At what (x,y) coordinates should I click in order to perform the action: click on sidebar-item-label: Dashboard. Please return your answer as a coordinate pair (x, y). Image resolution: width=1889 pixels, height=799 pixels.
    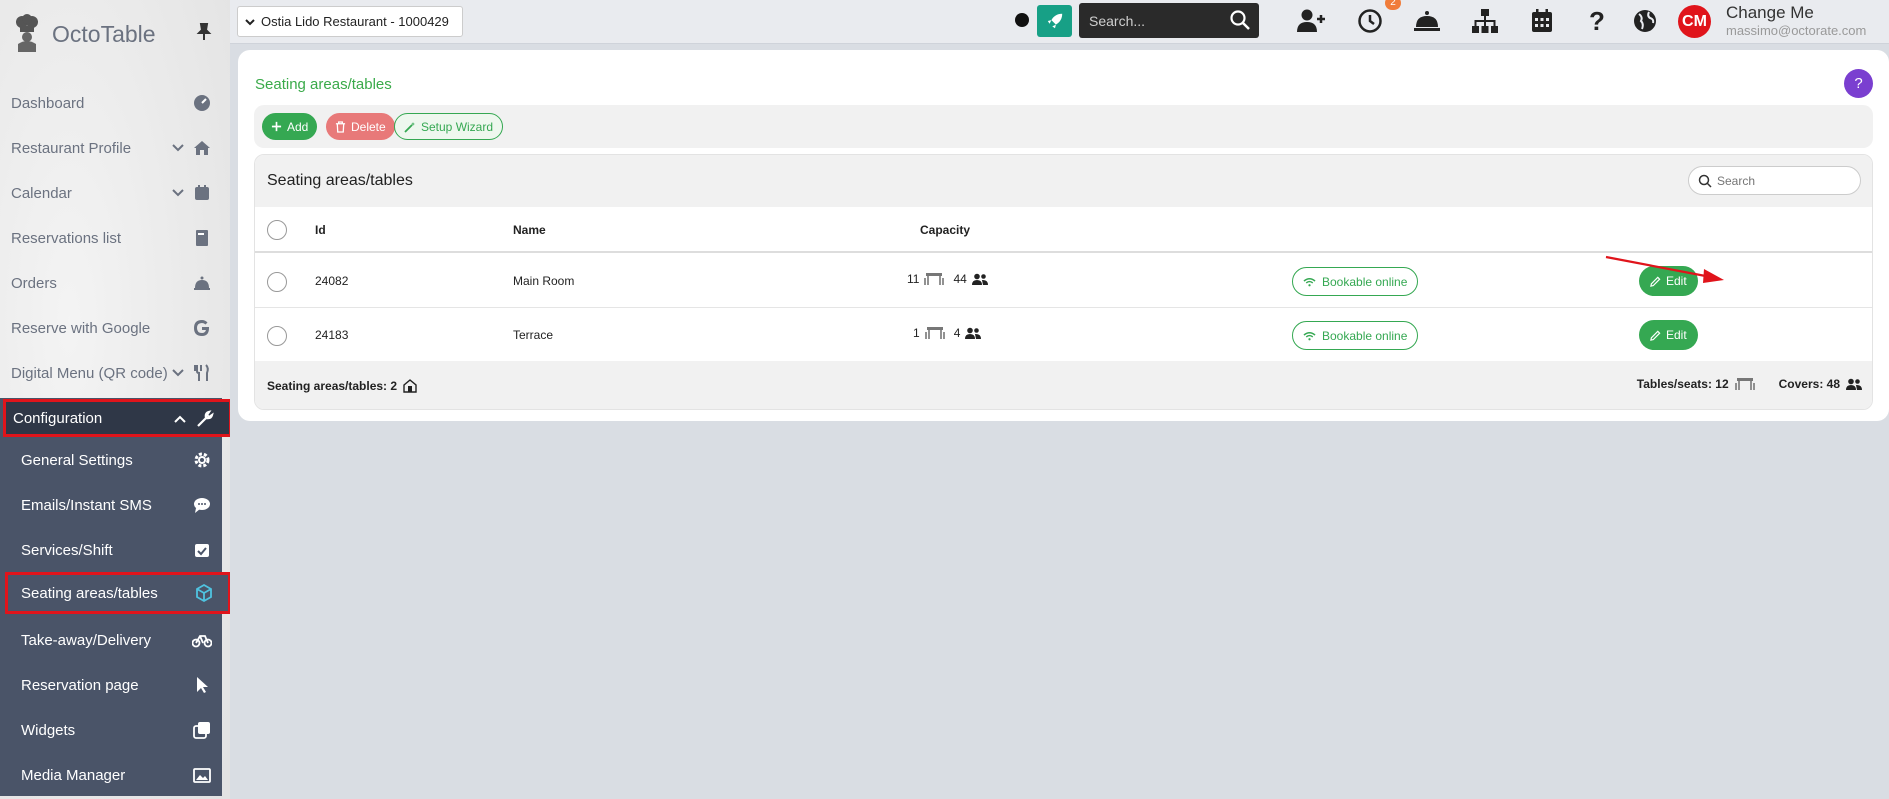
    Looking at the image, I should click on (48, 103).